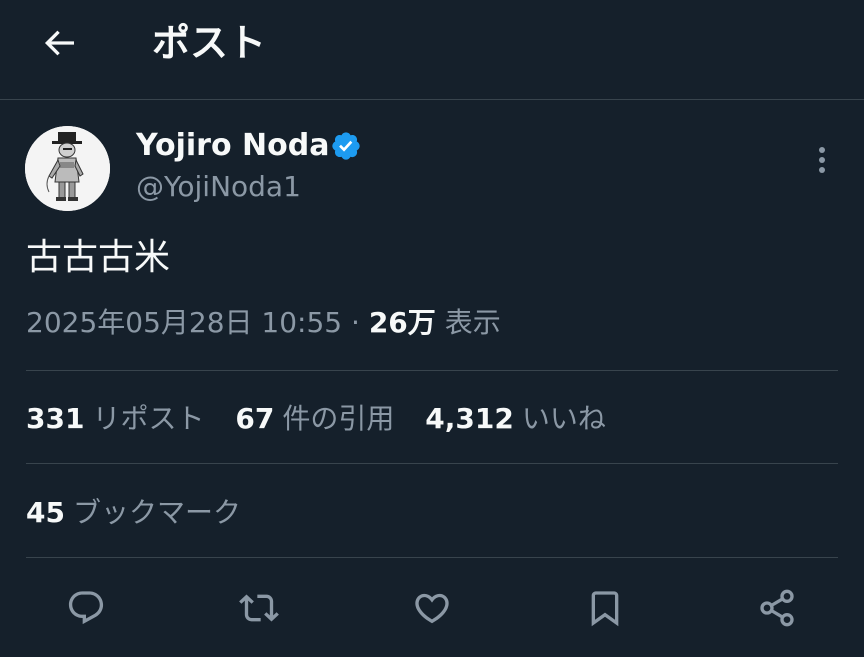  I want to click on reposts-stat: 331 リポスト, so click(115, 419).